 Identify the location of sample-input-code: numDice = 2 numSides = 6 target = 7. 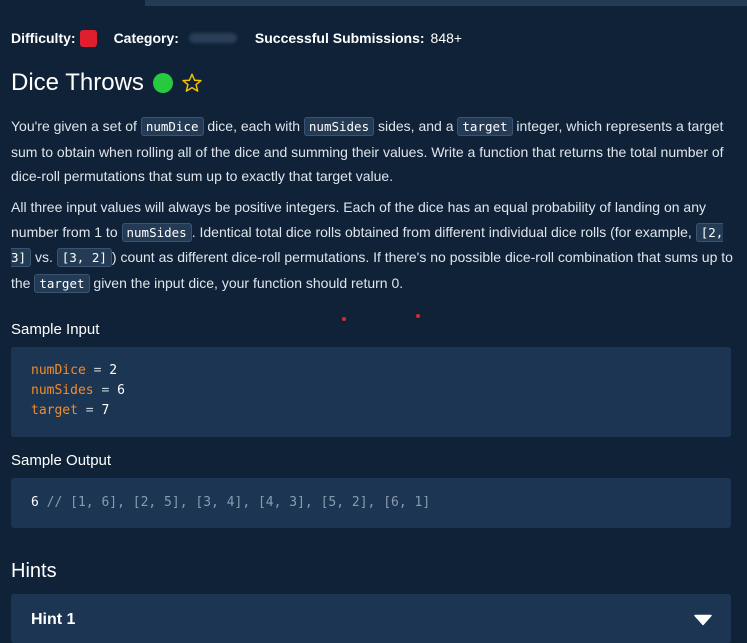
(371, 392).